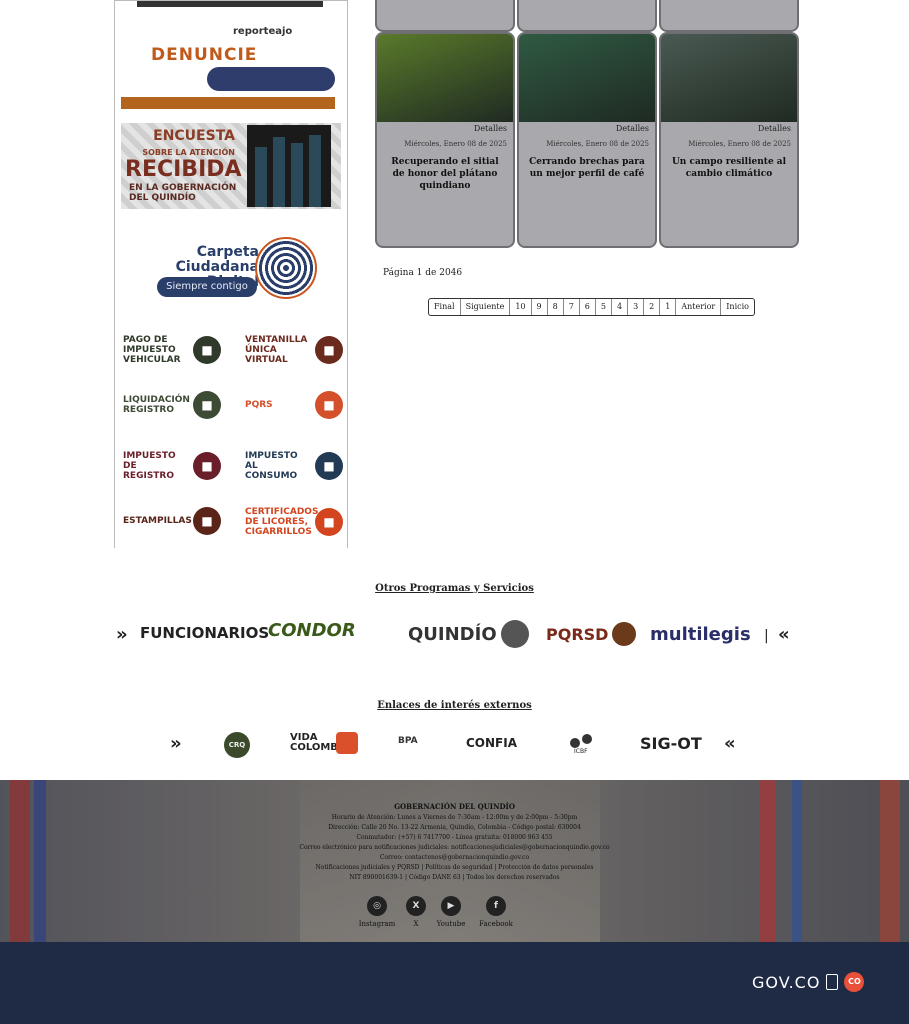 The image size is (909, 1024). Describe the element at coordinates (540, 307) in the screenshot. I see `pagination-item: 9` at that location.